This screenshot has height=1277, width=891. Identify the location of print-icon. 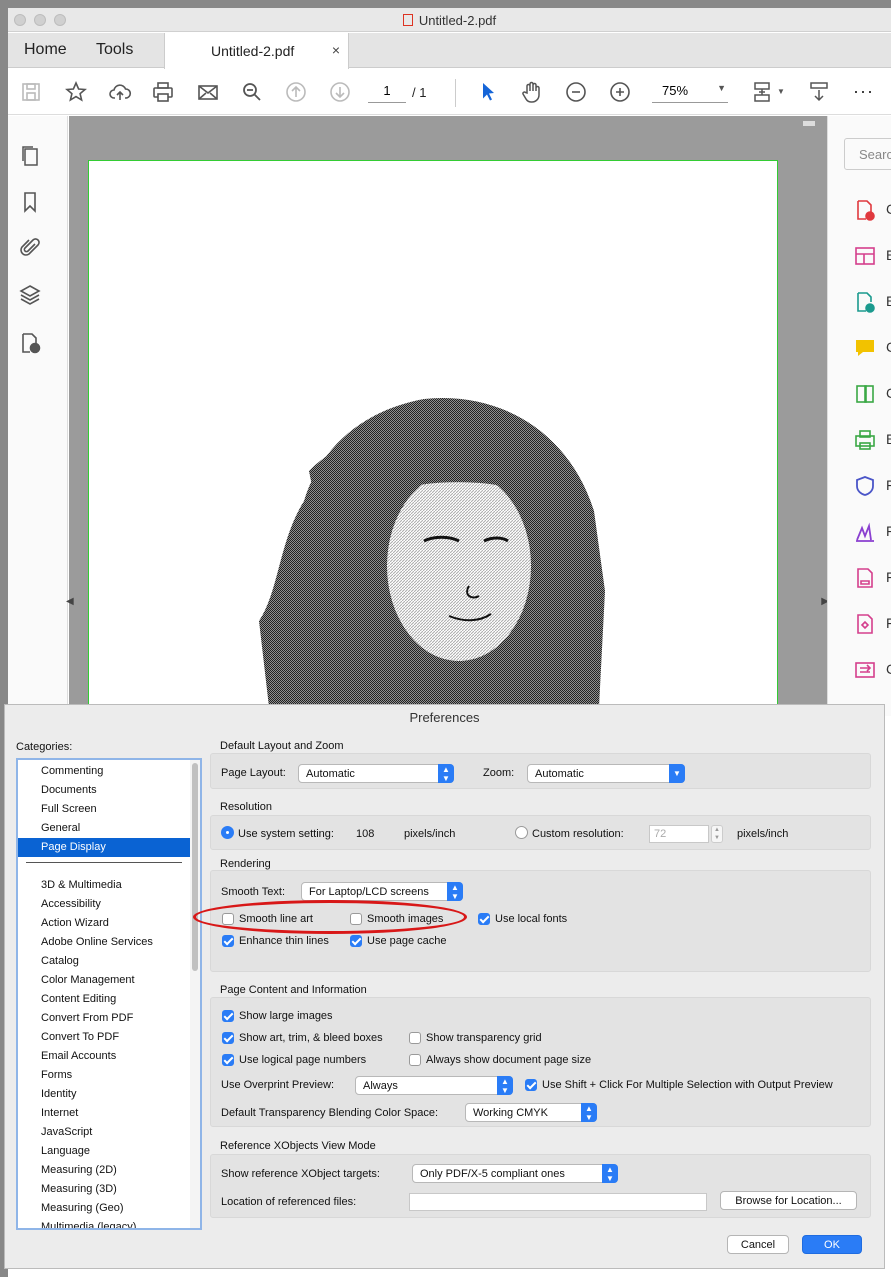
(163, 92).